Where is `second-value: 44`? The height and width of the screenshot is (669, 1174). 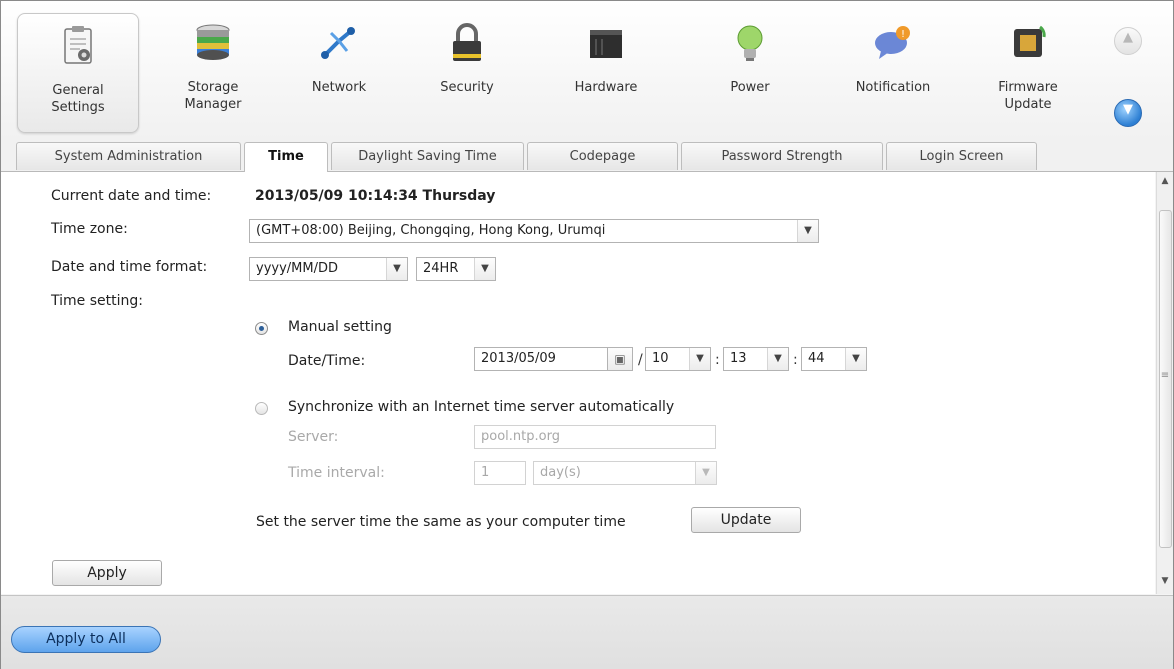 second-value: 44 is located at coordinates (816, 358).